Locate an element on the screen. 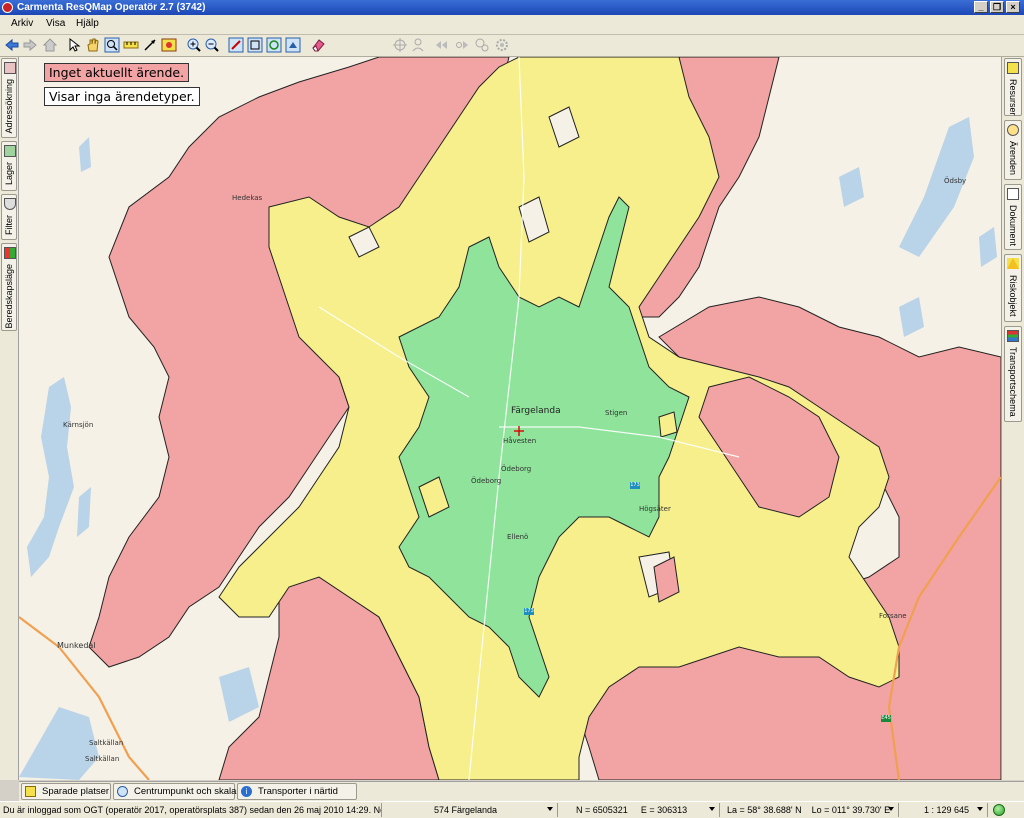 The height and width of the screenshot is (818, 1024). layers-icon is located at coordinates (10, 151).